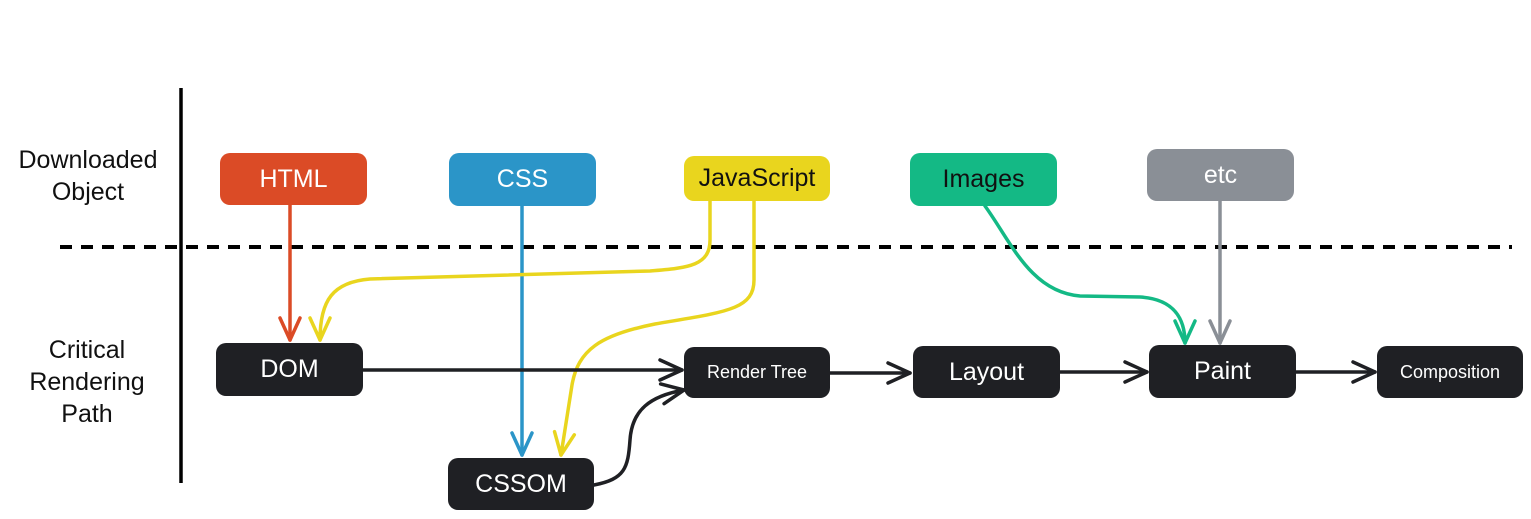 The image size is (1531, 519). I want to click on node-composition: Composition, so click(1450, 372).